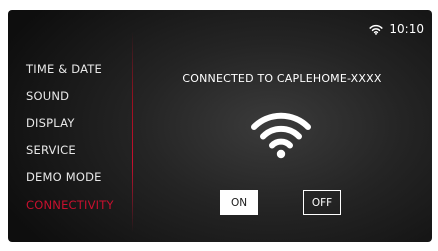 This screenshot has height=251, width=438. I want to click on wifi-status-icon, so click(376, 29).